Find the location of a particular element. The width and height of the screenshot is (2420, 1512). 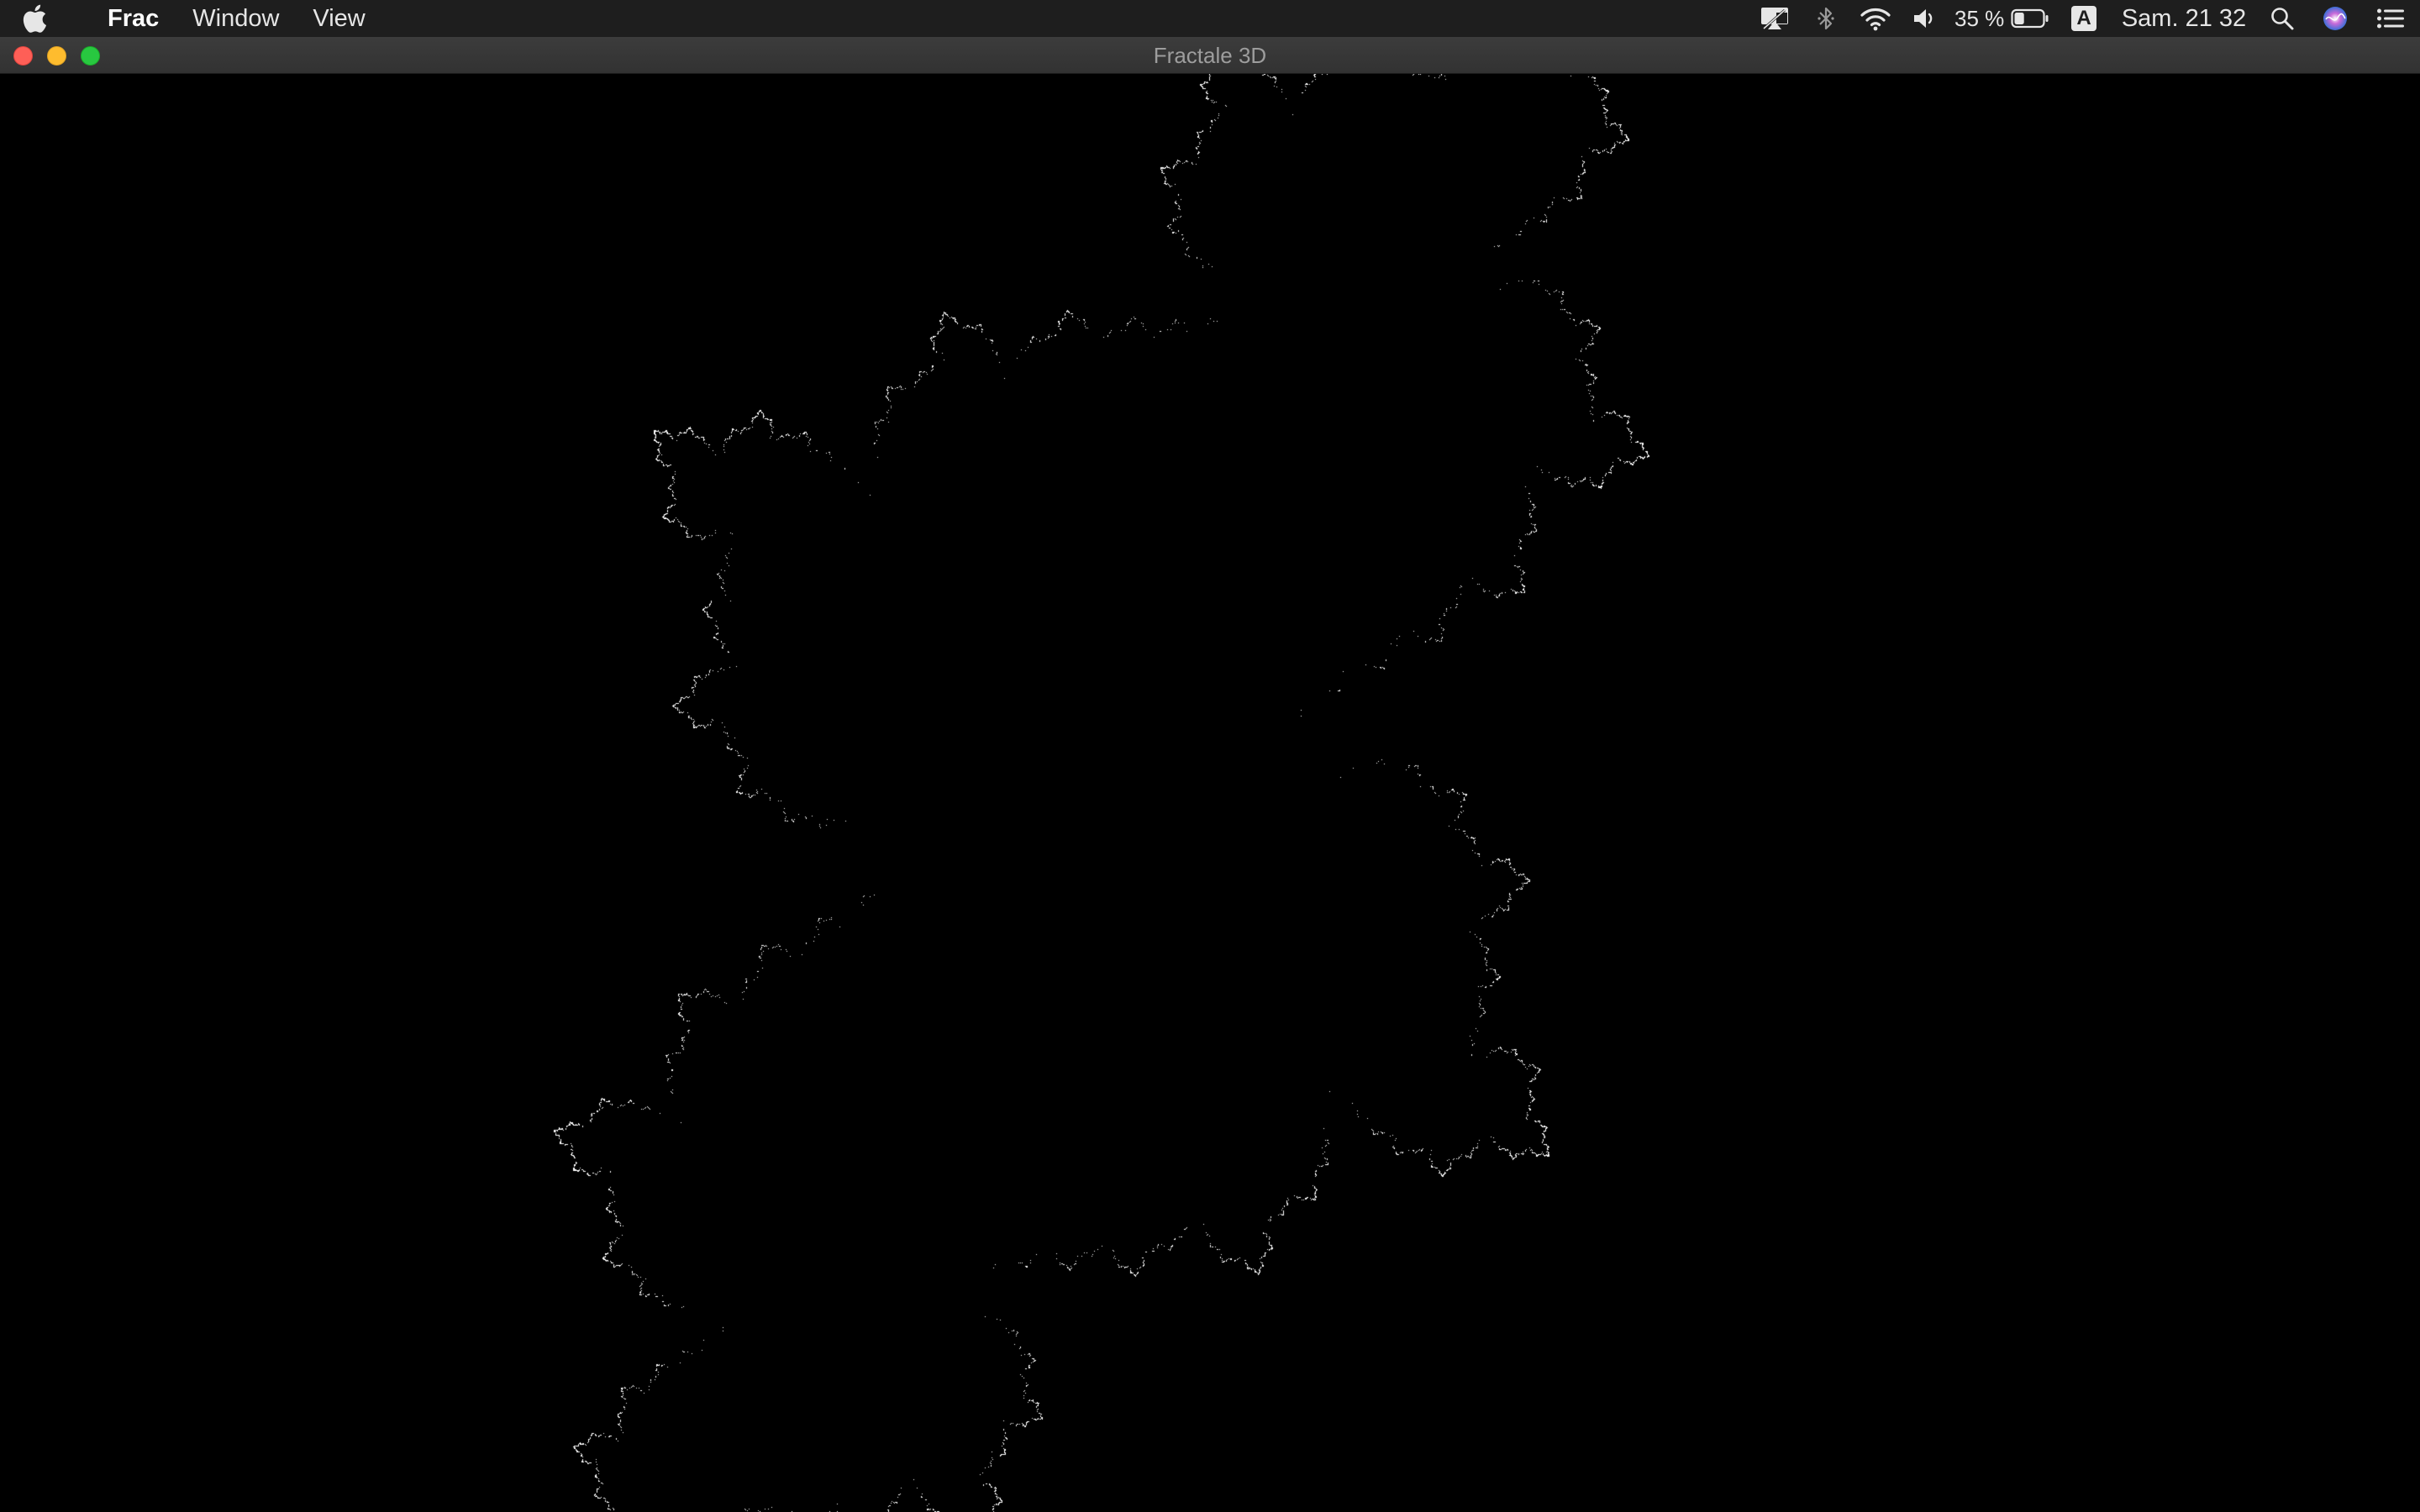

input-source-status: A is located at coordinates (2084, 18).